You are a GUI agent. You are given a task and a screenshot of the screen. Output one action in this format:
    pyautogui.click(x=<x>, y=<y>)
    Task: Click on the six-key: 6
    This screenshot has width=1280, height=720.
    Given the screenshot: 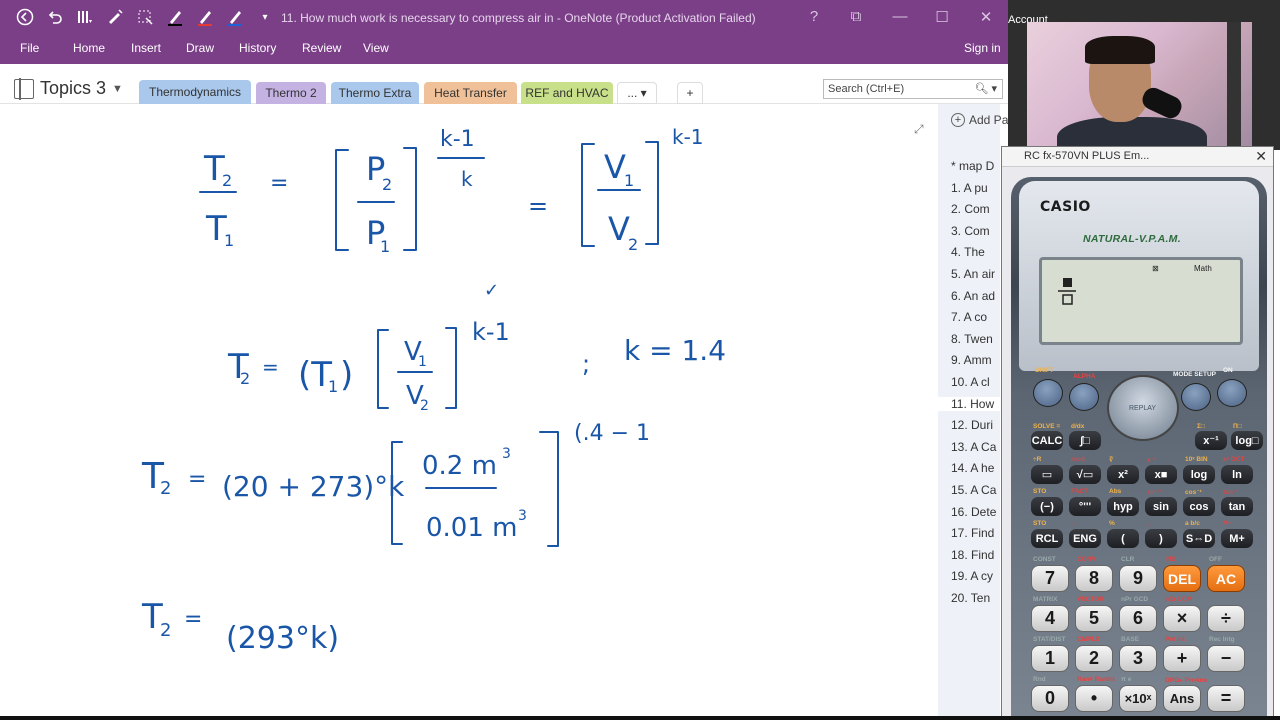 What is the action you would take?
    pyautogui.click(x=1138, y=618)
    